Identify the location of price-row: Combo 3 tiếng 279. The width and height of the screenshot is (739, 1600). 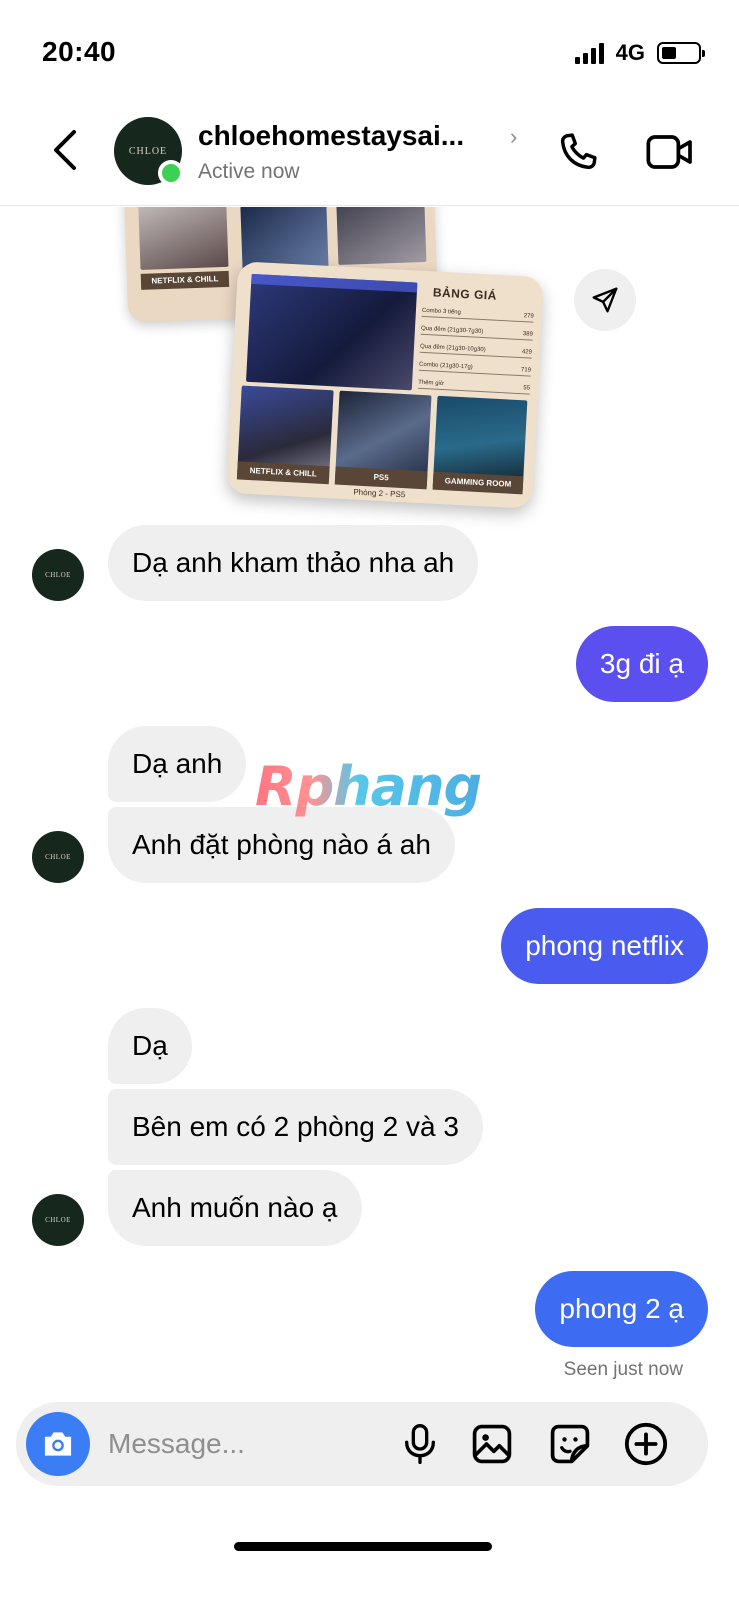
(477, 314).